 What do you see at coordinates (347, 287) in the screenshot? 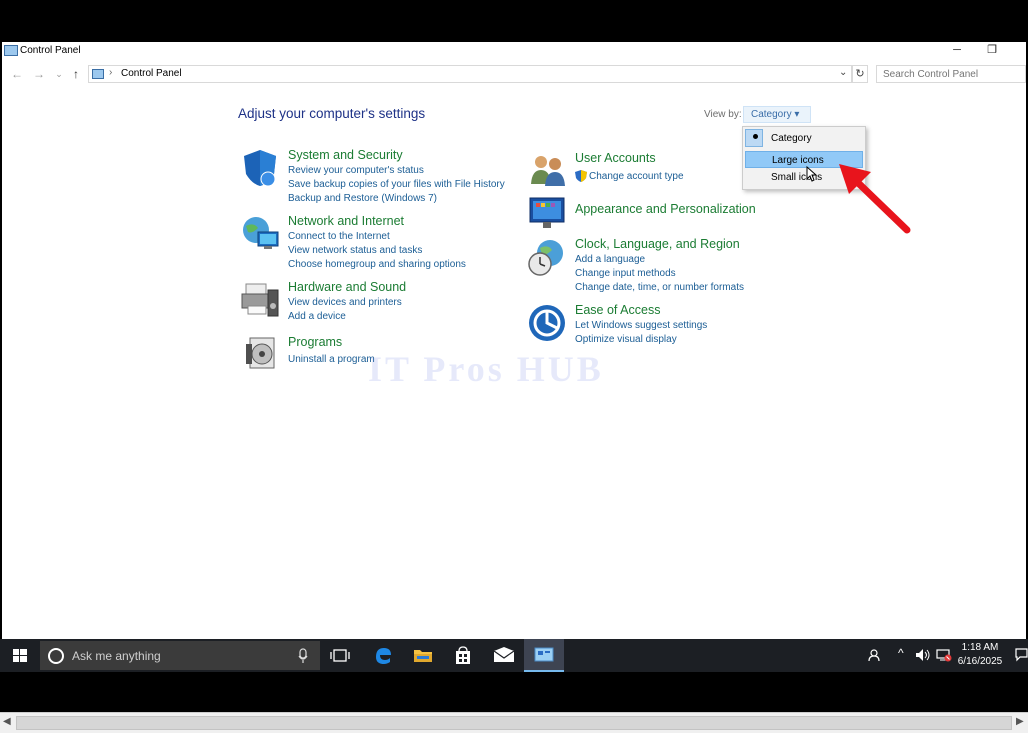
I see `hardware-and-sound-link: Hardware and Sound` at bounding box center [347, 287].